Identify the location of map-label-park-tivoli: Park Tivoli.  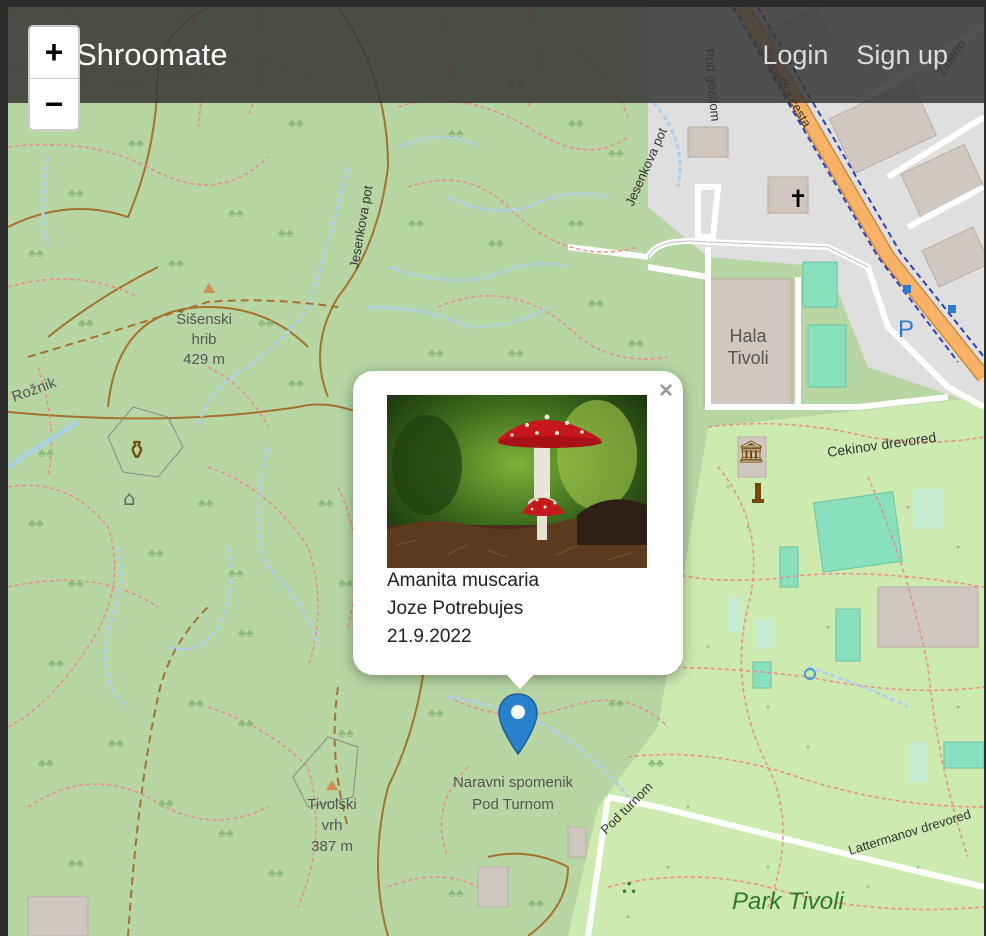
(788, 901).